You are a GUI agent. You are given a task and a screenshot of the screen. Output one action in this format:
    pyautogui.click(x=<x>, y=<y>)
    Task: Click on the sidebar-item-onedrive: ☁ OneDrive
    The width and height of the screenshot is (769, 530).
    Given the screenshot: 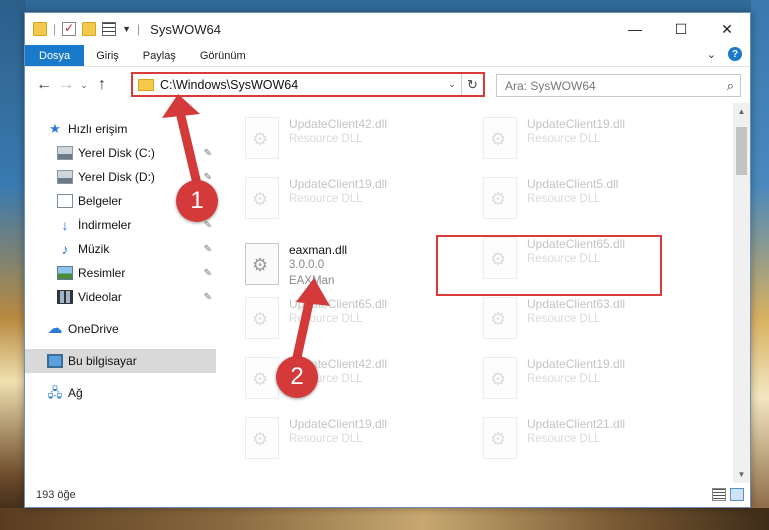 What is the action you would take?
    pyautogui.click(x=120, y=329)
    